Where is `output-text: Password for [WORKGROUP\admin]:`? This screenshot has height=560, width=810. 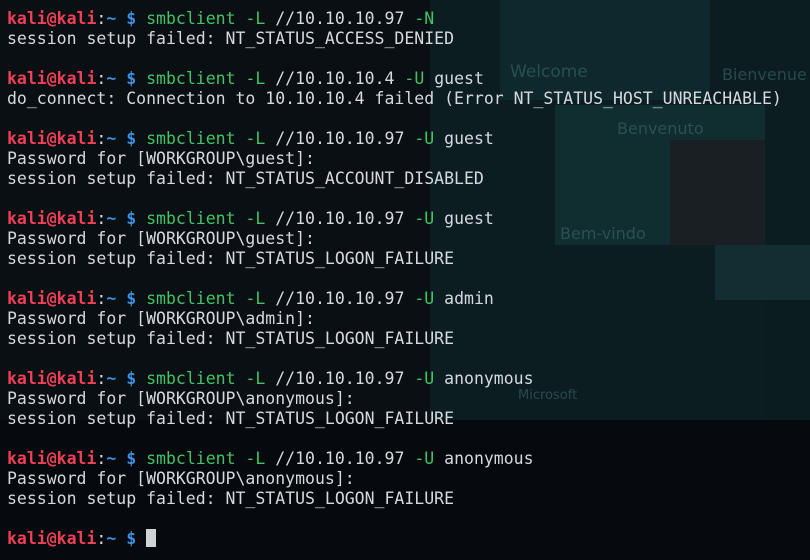 output-text: Password for [WORKGROUP\admin]: is located at coordinates (161, 318).